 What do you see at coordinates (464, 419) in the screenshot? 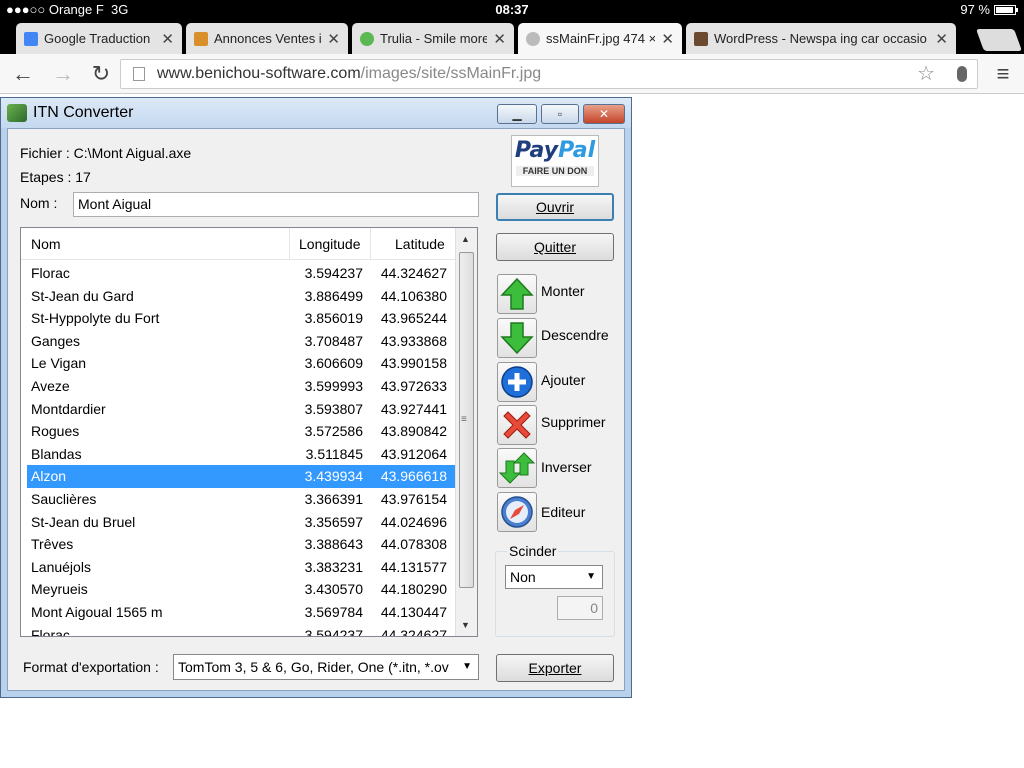
I see `scroll-grip-icon: ≡` at bounding box center [464, 419].